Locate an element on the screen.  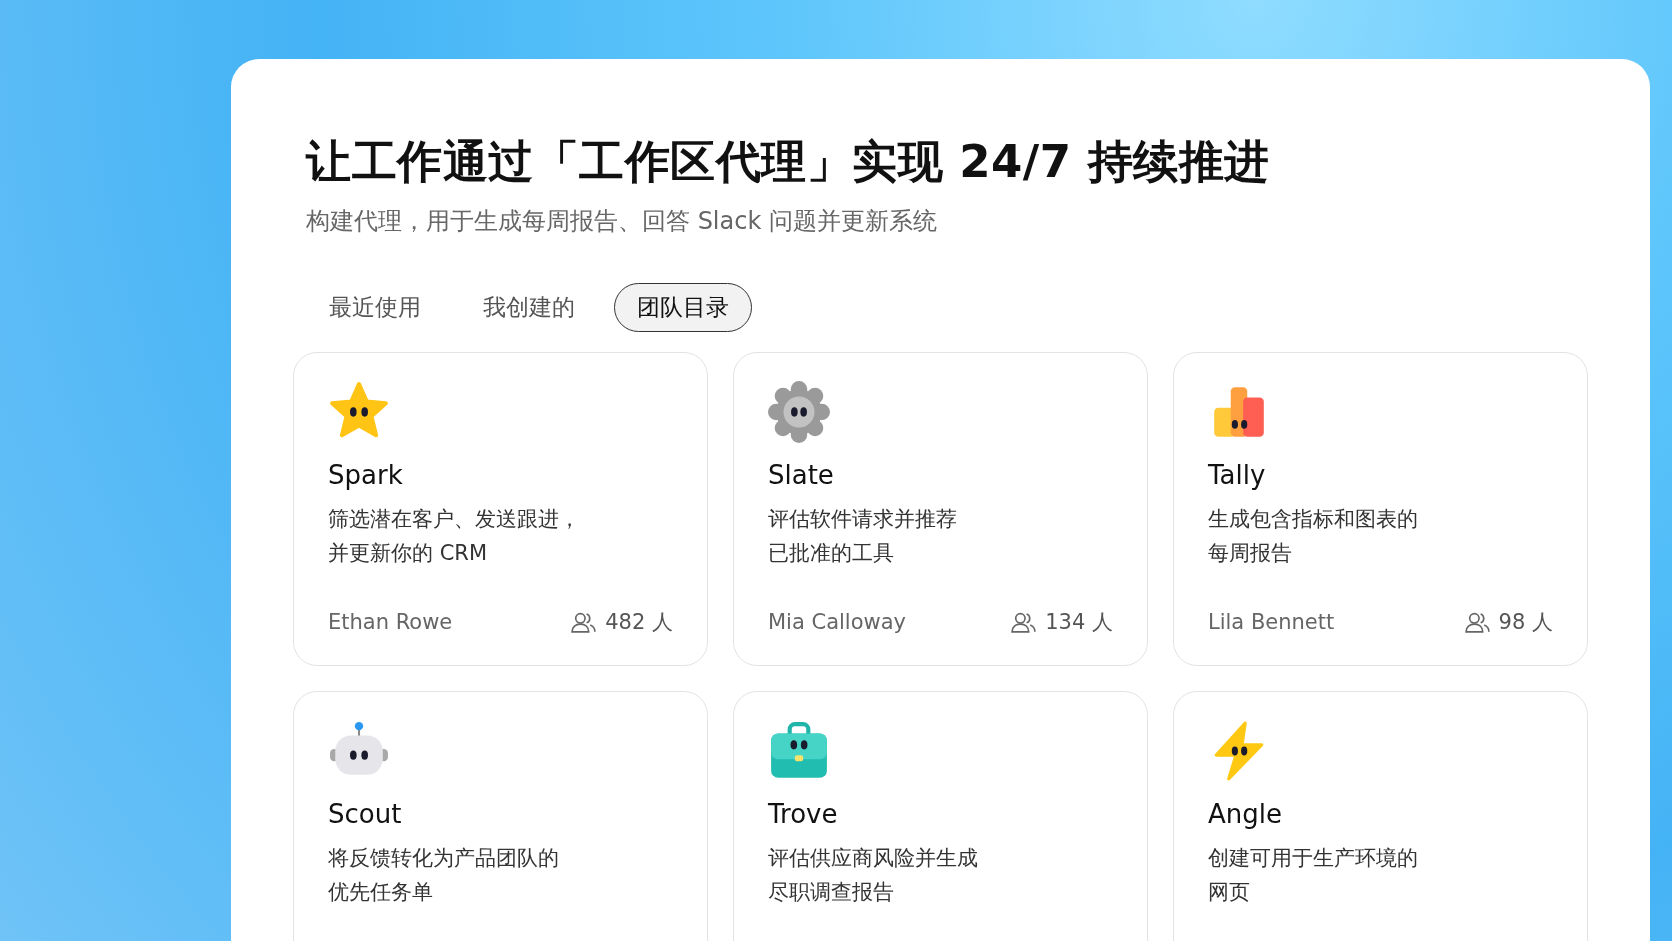
agent-name: Tally is located at coordinates (1237, 475).